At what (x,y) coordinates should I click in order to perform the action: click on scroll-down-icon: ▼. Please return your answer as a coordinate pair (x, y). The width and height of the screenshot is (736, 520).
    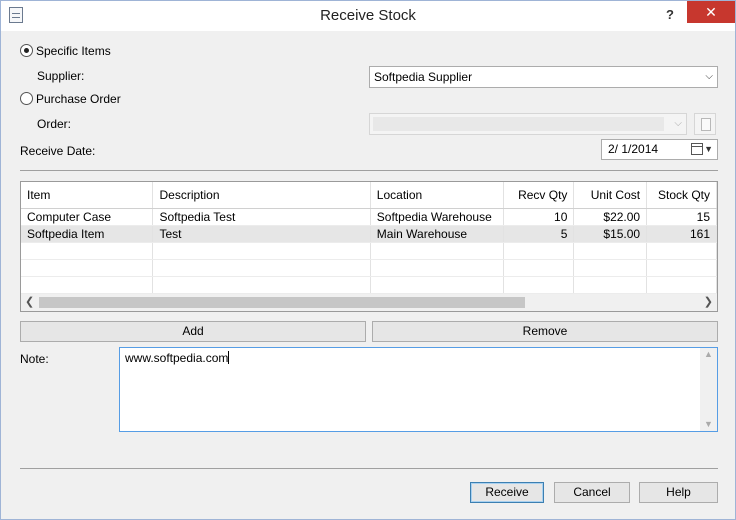
    Looking at the image, I should click on (708, 424).